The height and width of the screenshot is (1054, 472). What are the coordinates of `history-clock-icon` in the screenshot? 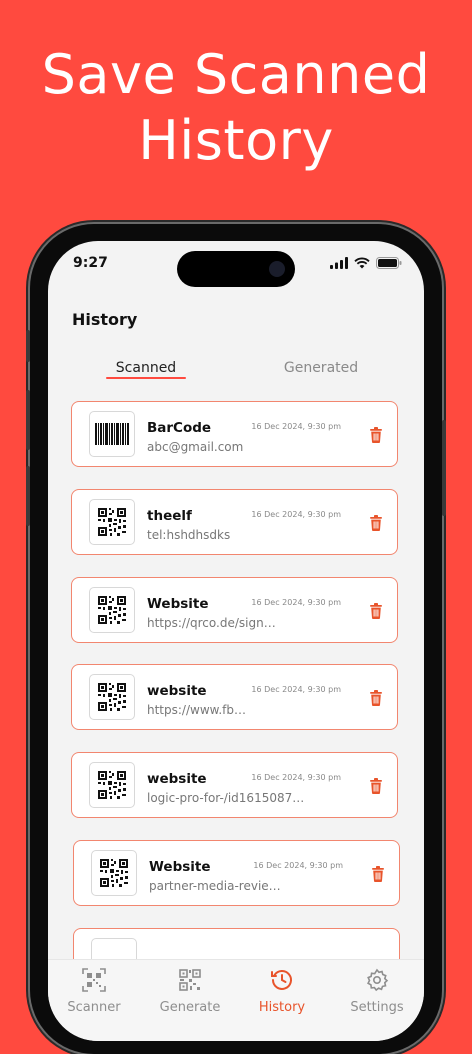 It's located at (281, 980).